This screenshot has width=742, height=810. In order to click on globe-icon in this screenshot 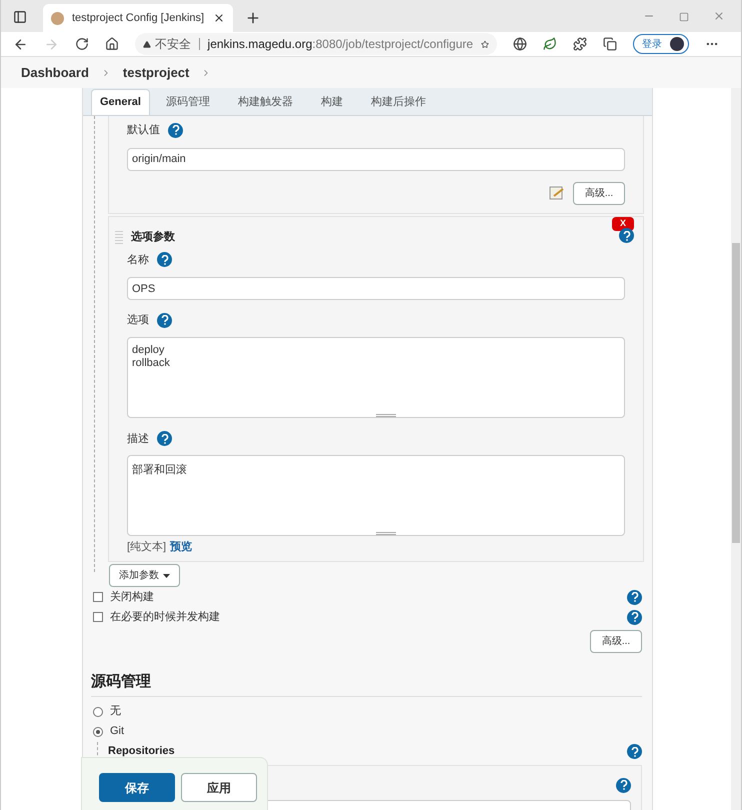, I will do `click(520, 44)`.